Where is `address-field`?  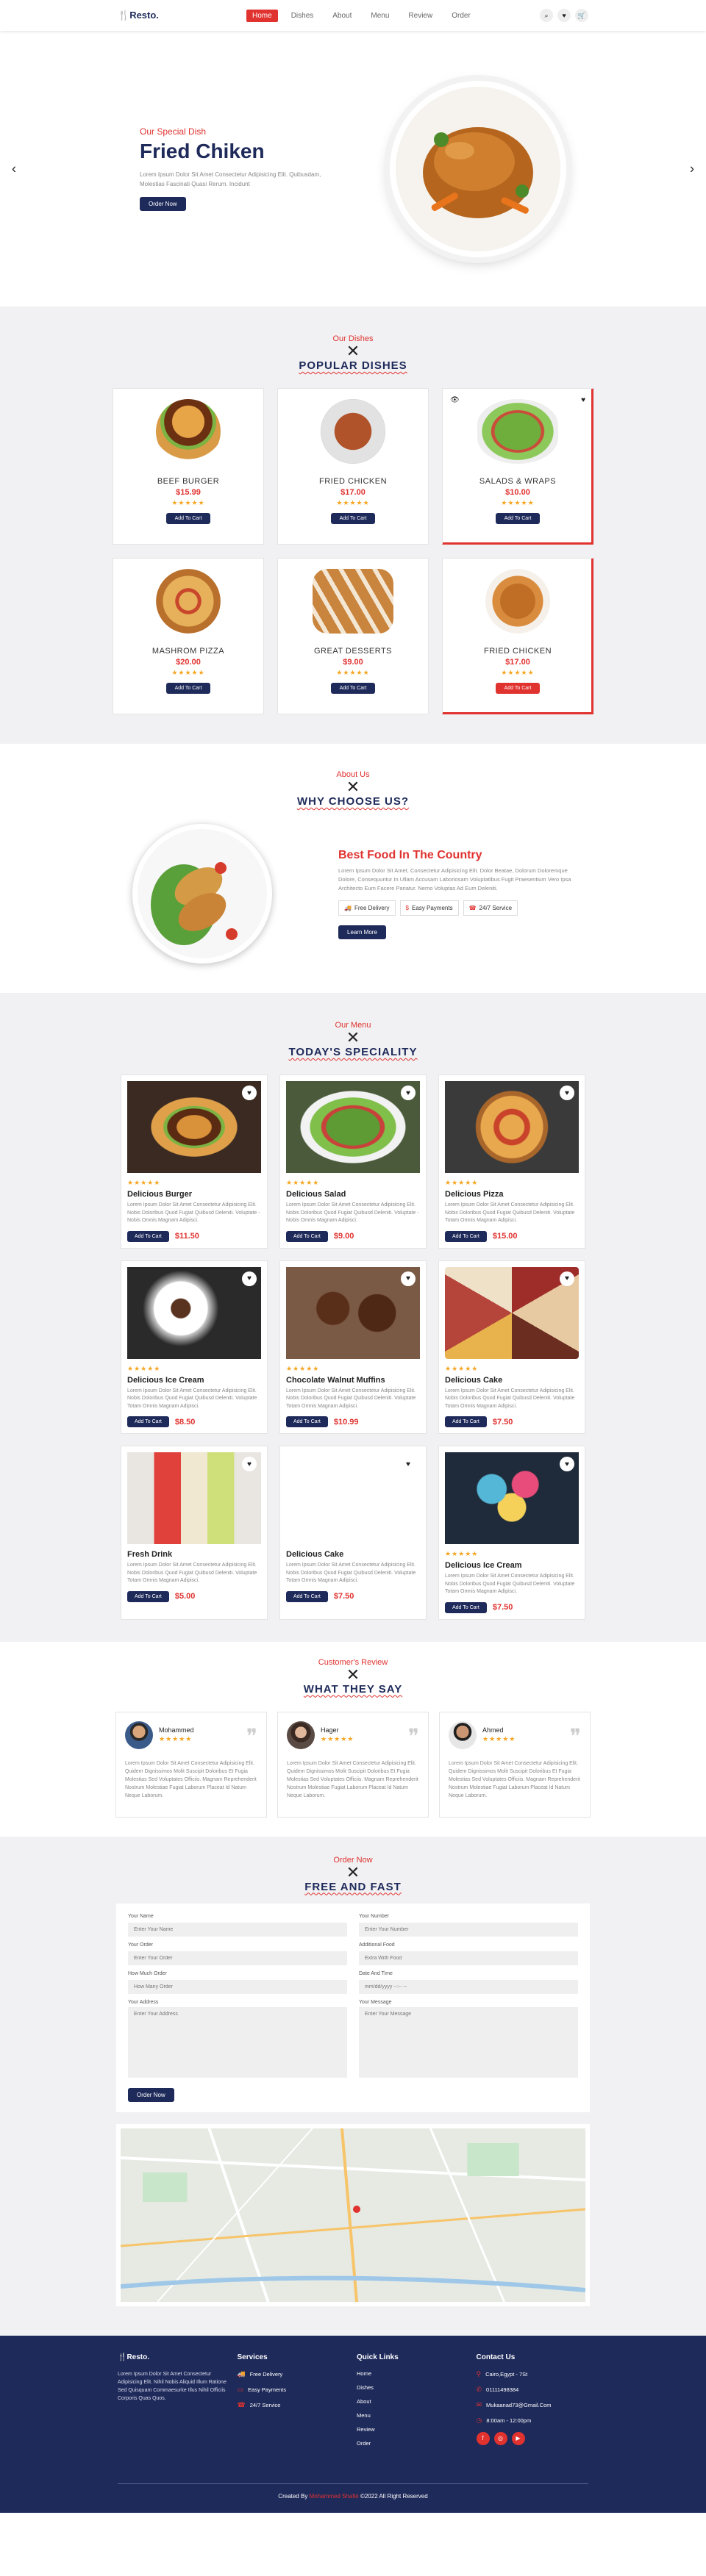
address-field is located at coordinates (238, 2042).